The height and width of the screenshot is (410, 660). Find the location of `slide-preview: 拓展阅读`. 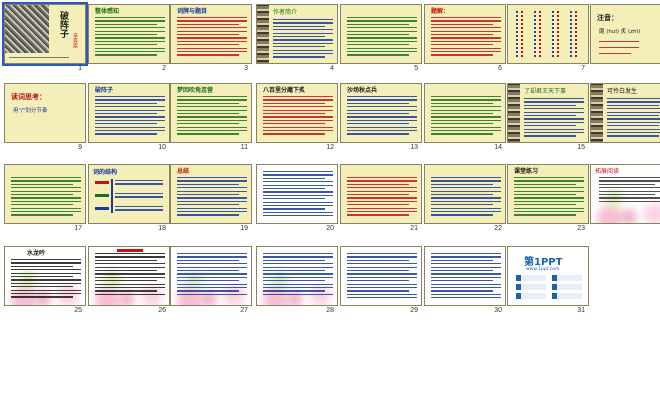

slide-preview: 拓展阅读 is located at coordinates (625, 194).